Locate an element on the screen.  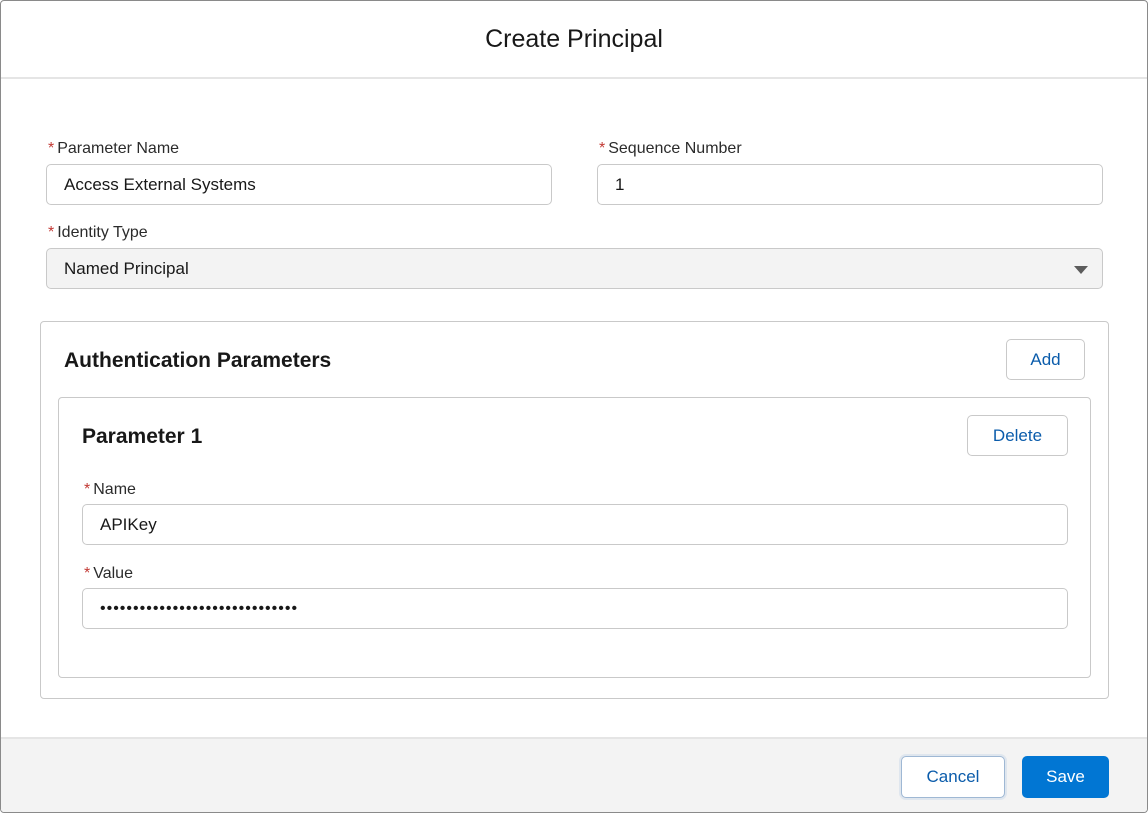
parameter-title: Parameter 1 is located at coordinates (142, 436).